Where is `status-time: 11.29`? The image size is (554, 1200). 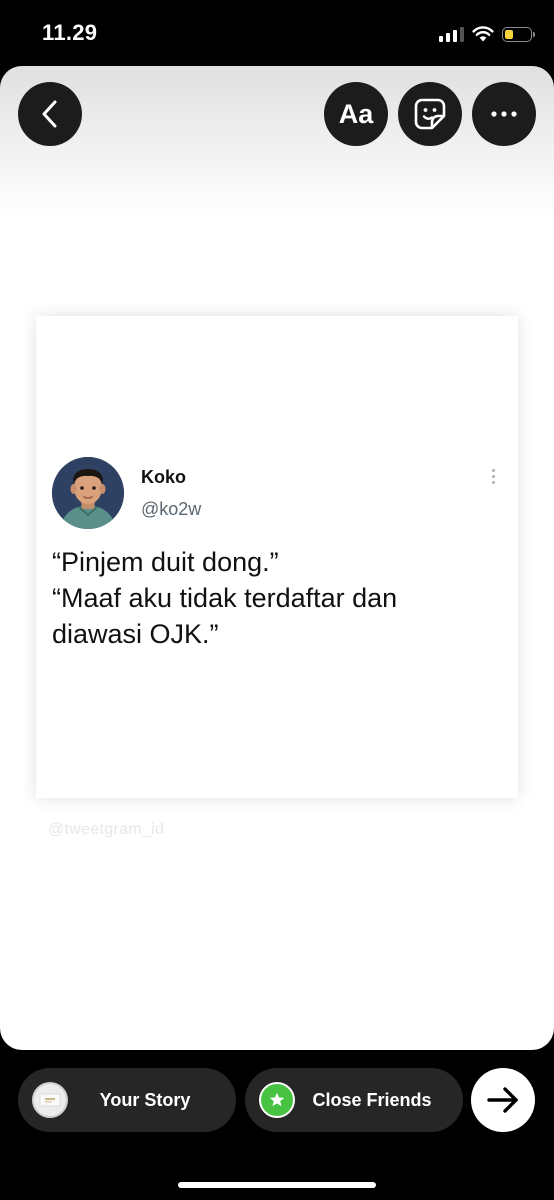
status-time: 11.29 is located at coordinates (70, 32).